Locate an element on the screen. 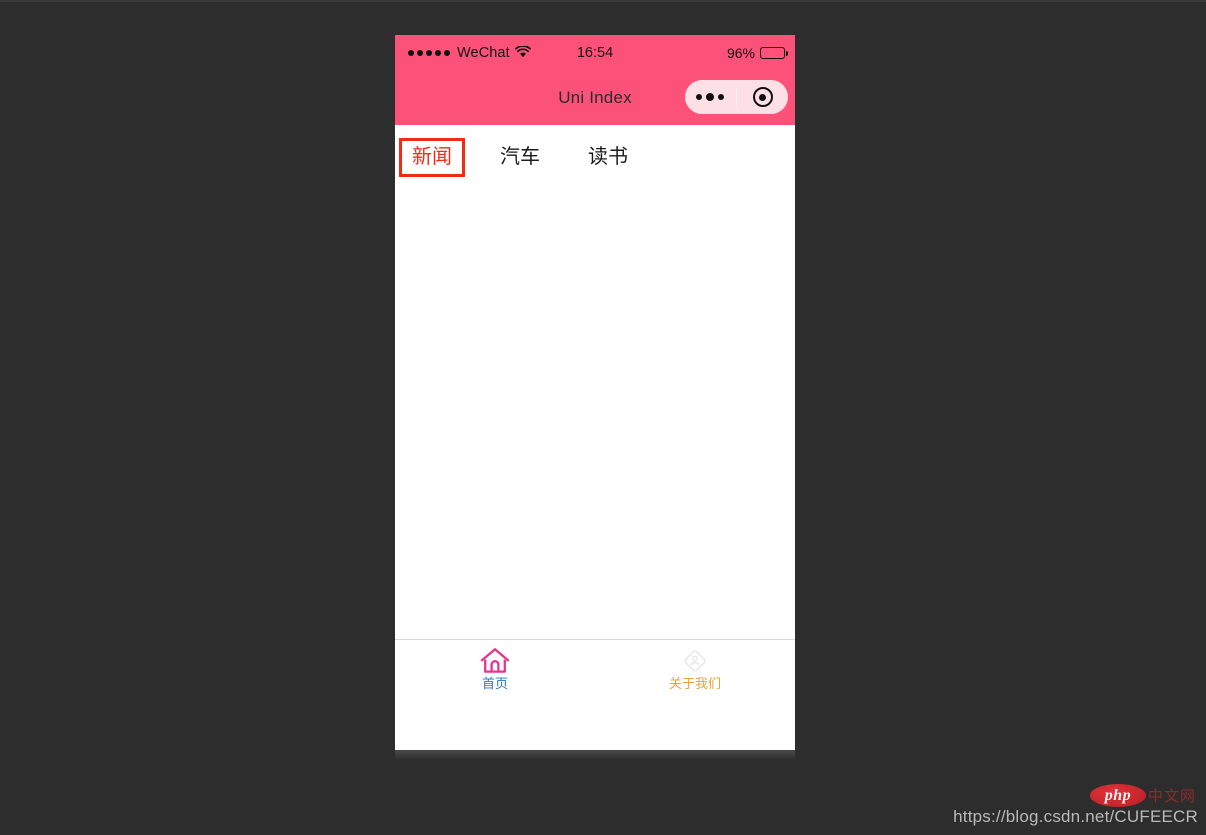  tabbar-item-about: 关于我们 is located at coordinates (695, 667).